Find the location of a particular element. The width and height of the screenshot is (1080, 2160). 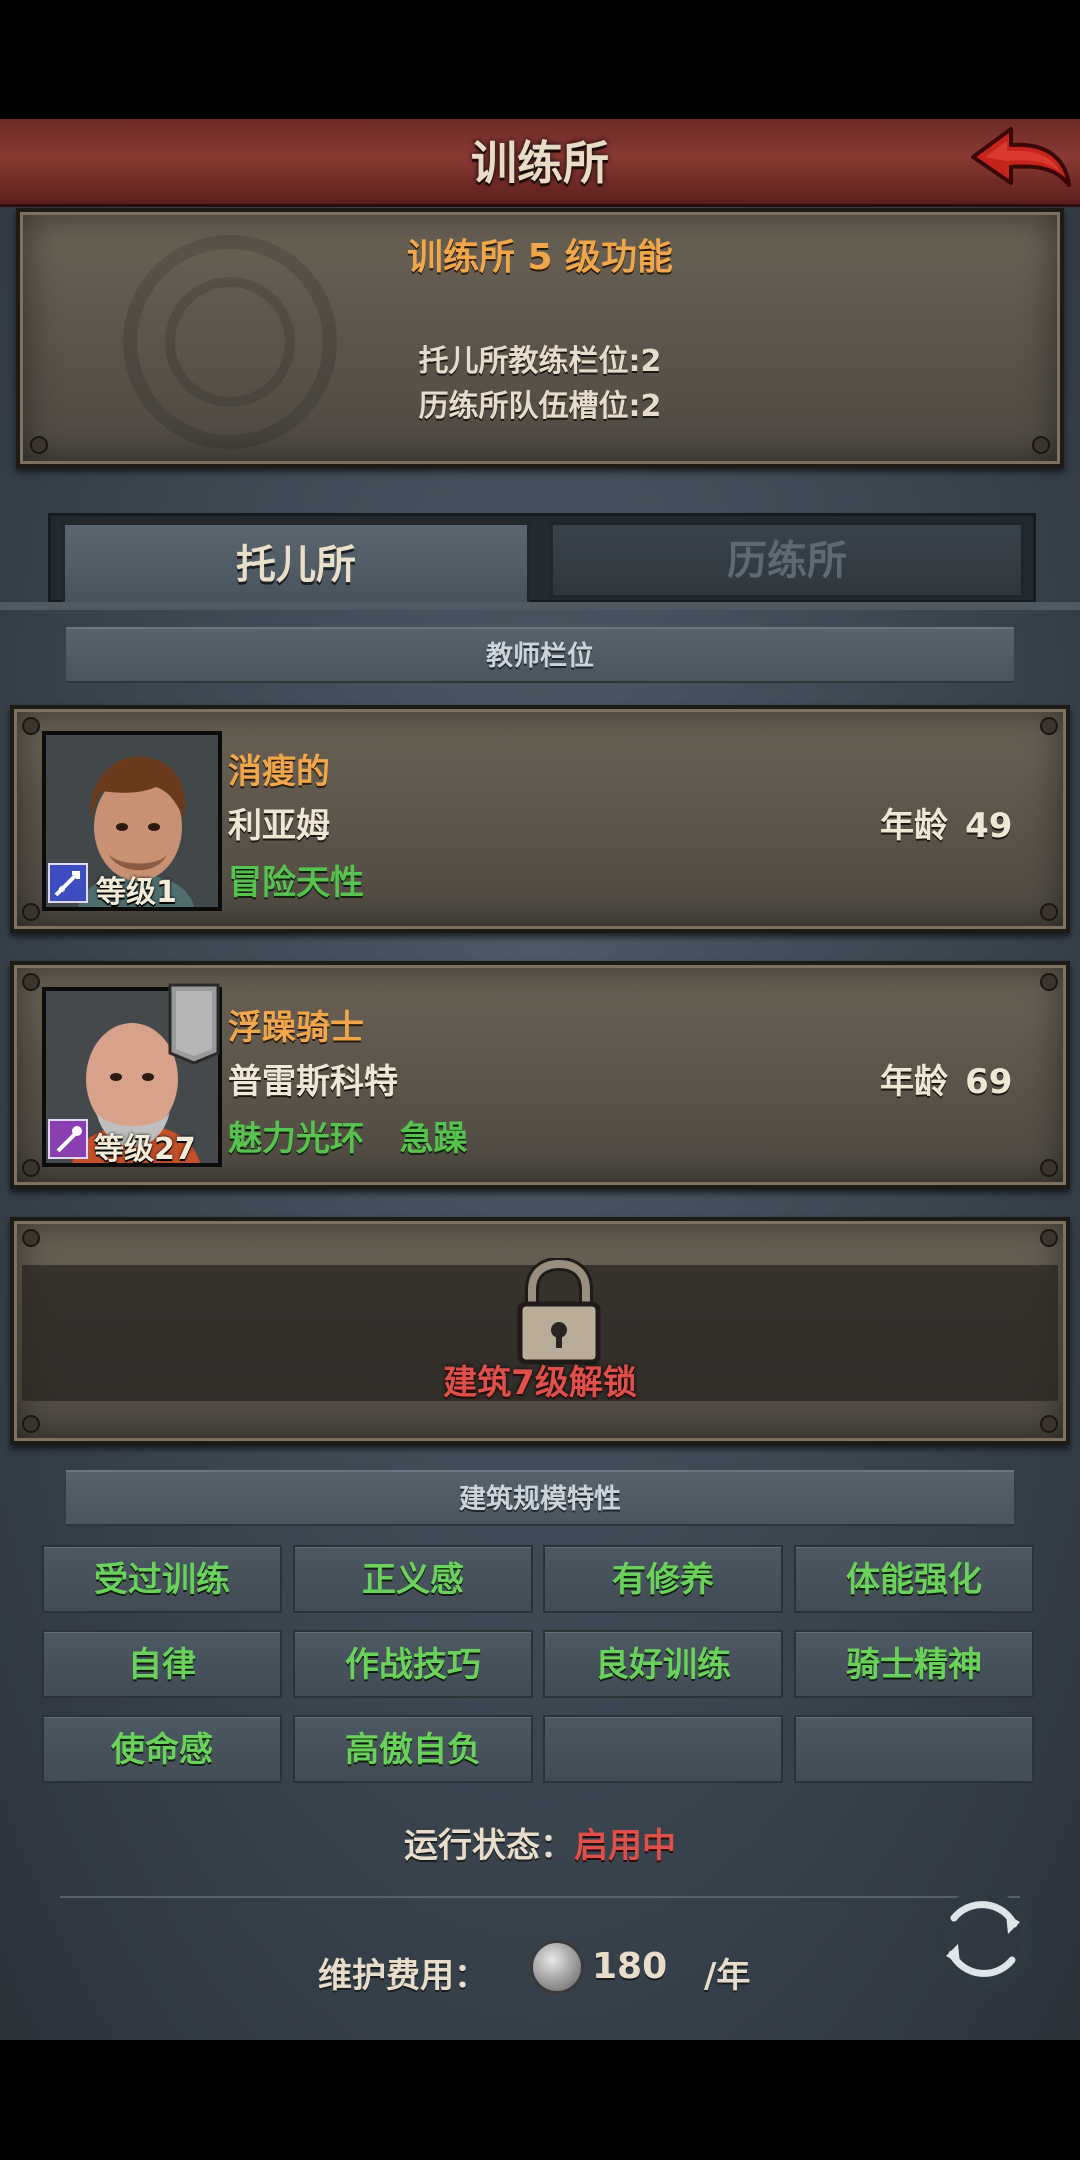

teacher-title: 浮躁骑士 is located at coordinates (296, 1028).